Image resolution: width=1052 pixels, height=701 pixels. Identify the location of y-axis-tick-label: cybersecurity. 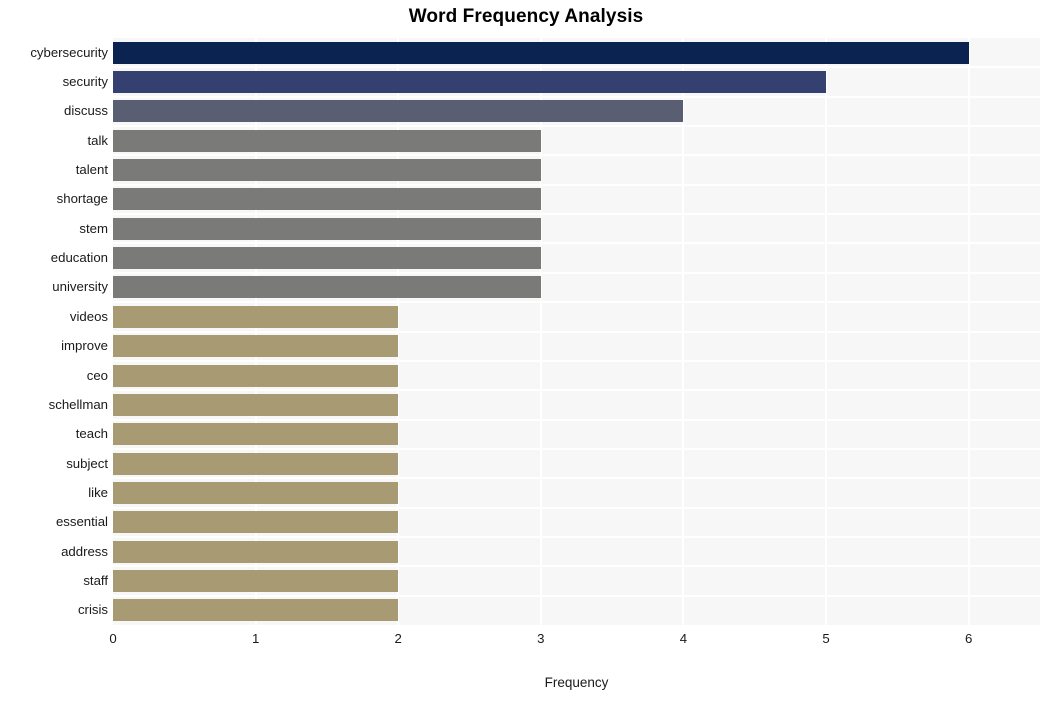
(69, 52).